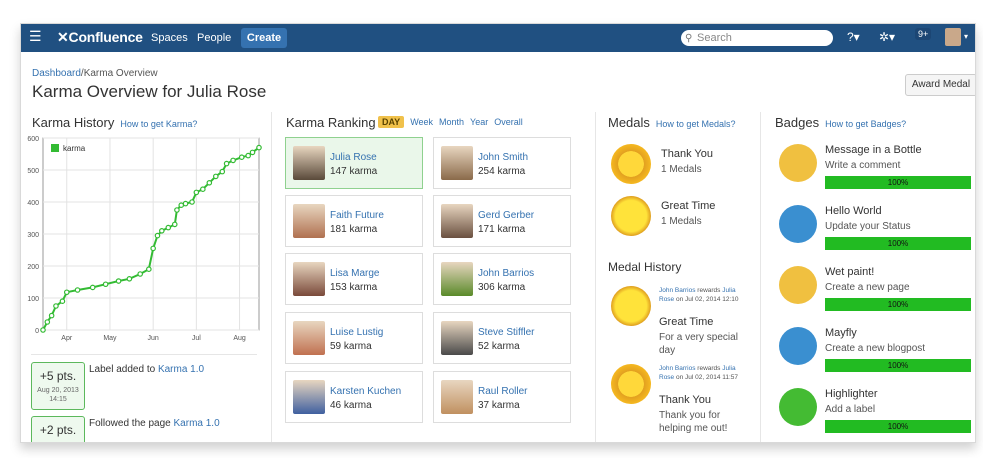 The width and height of the screenshot is (983, 458). What do you see at coordinates (56, 73) in the screenshot?
I see `breadcrumb-dashboard: Dashboard` at bounding box center [56, 73].